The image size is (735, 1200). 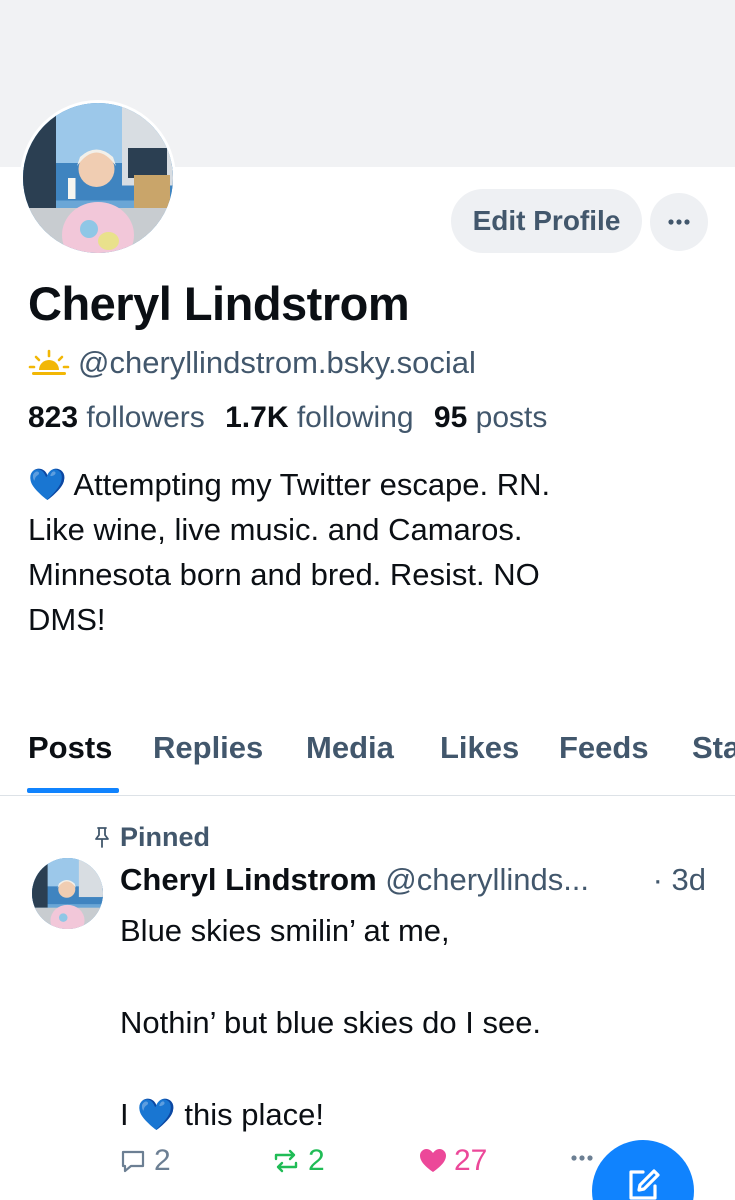 I want to click on repost-icon, so click(x=286, y=1161).